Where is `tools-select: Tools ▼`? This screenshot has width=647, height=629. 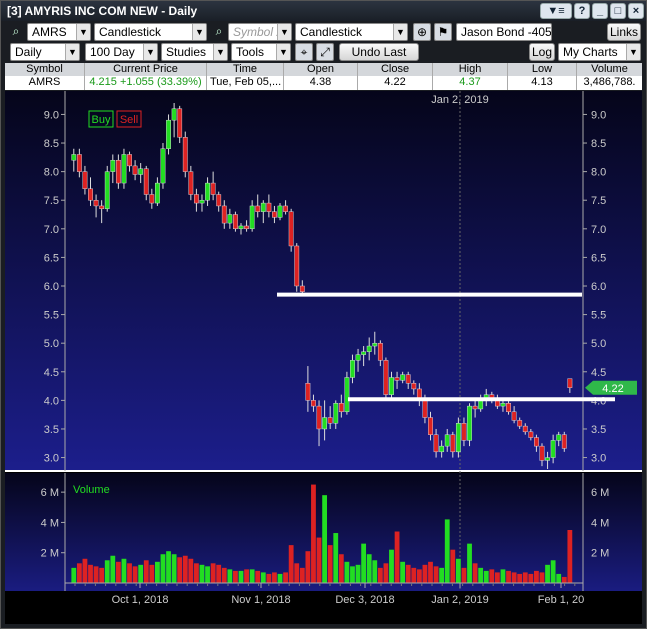
tools-select: Tools ▼ is located at coordinates (261, 52).